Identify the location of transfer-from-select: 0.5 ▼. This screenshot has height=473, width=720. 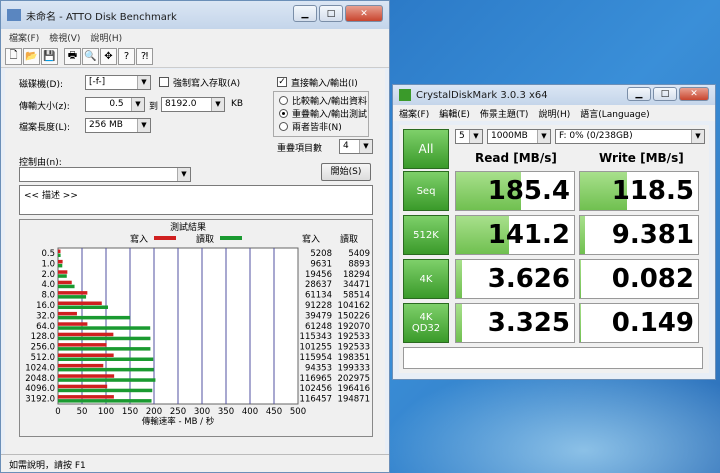
(115, 104).